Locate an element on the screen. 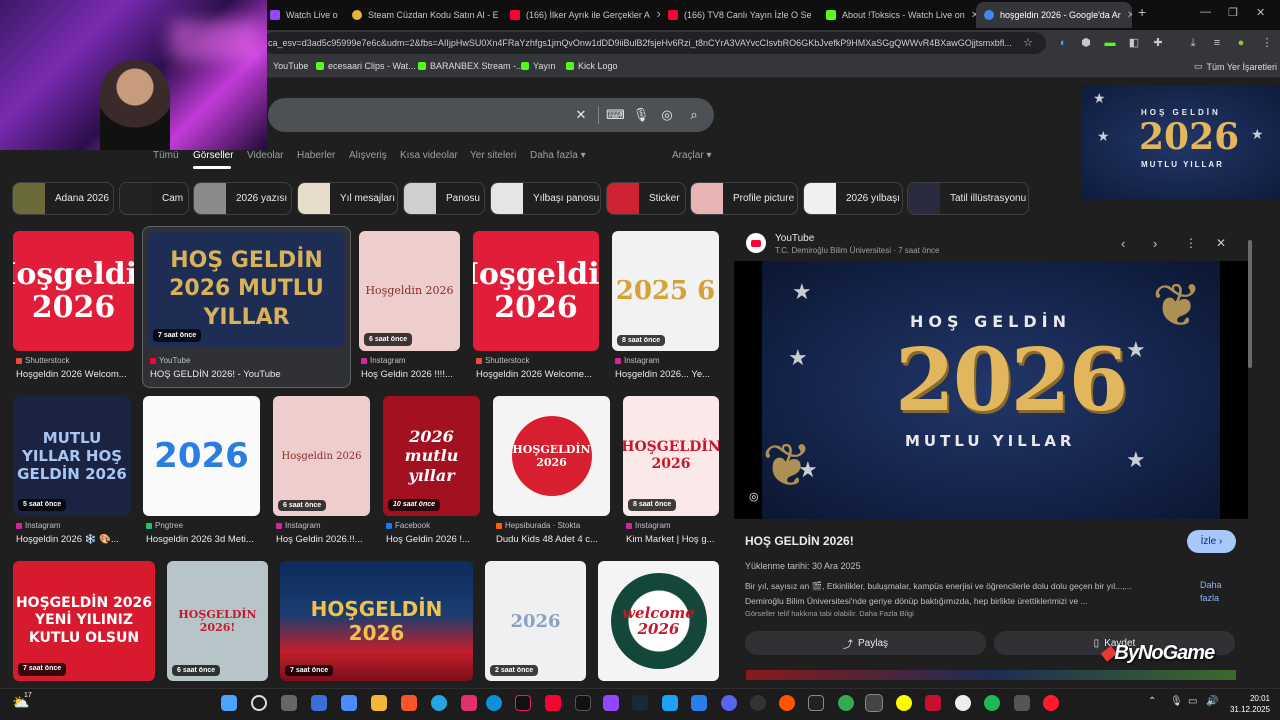 Image resolution: width=1280 pixels, height=720 pixels. tab-images: Görseller is located at coordinates (213, 155).